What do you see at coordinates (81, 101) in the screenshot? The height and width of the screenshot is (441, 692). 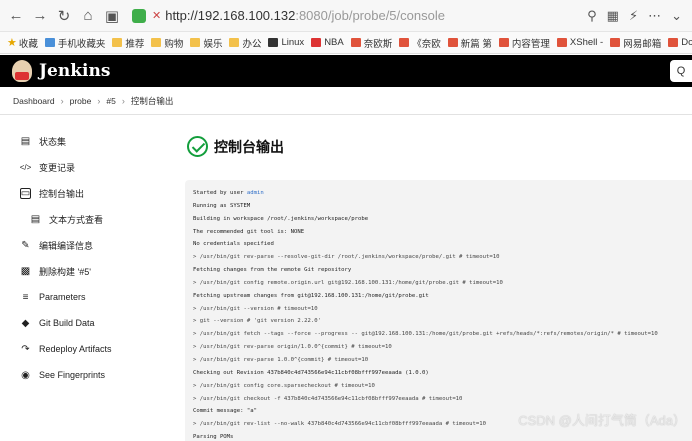 I see `breadcrumb-item: probe` at bounding box center [81, 101].